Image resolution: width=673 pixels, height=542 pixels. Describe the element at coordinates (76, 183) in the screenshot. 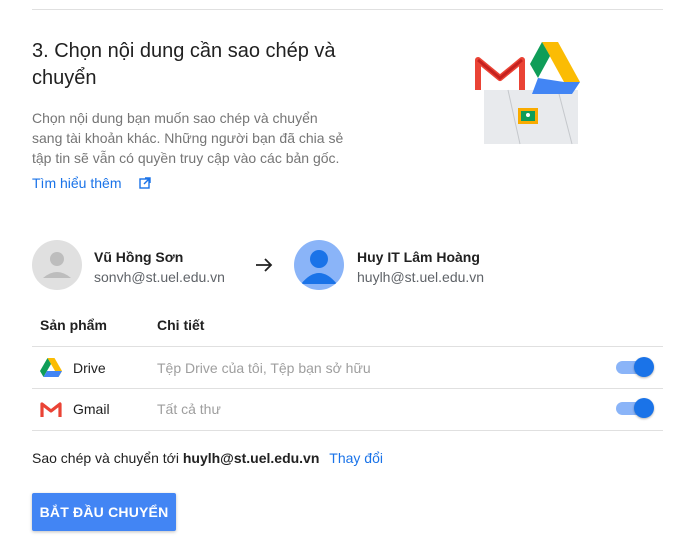

I see `learn-more-link: Tìm hiểu thêm` at that location.